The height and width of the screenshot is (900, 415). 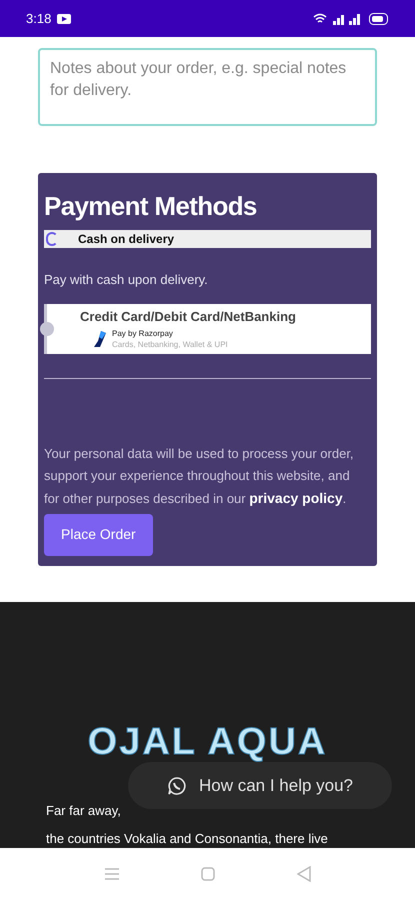 I want to click on option-description: Pay with cash upon delivery., so click(x=126, y=280).